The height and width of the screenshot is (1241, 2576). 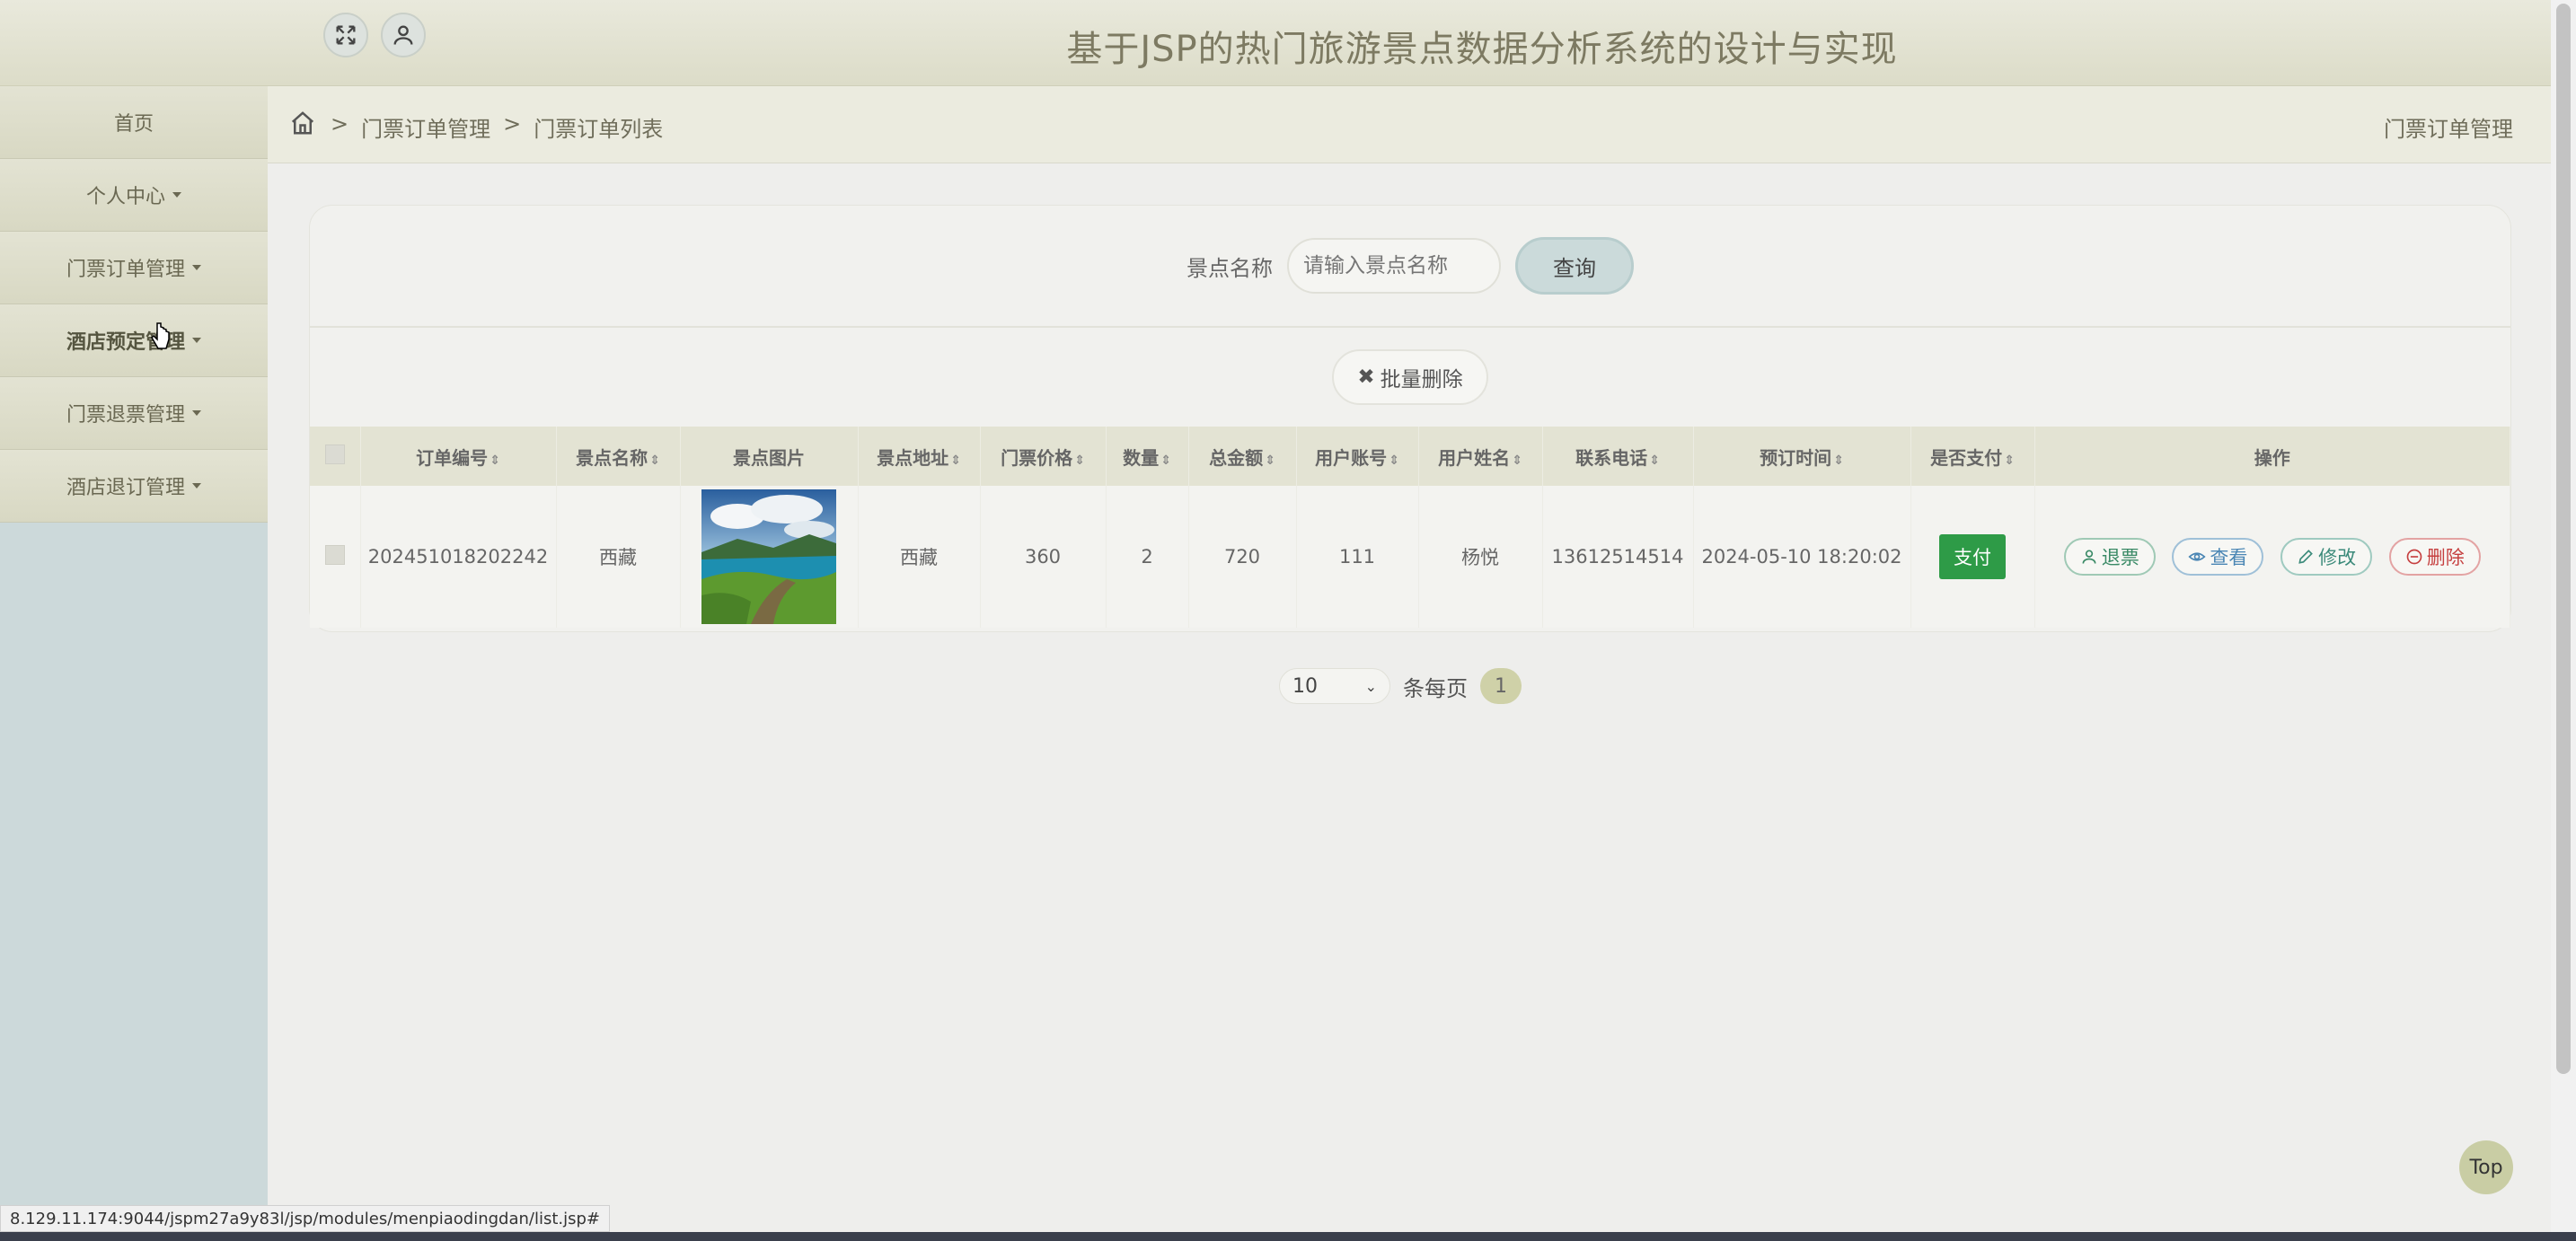 I want to click on sidebar-item-label: 酒店退订管理, so click(x=125, y=488).